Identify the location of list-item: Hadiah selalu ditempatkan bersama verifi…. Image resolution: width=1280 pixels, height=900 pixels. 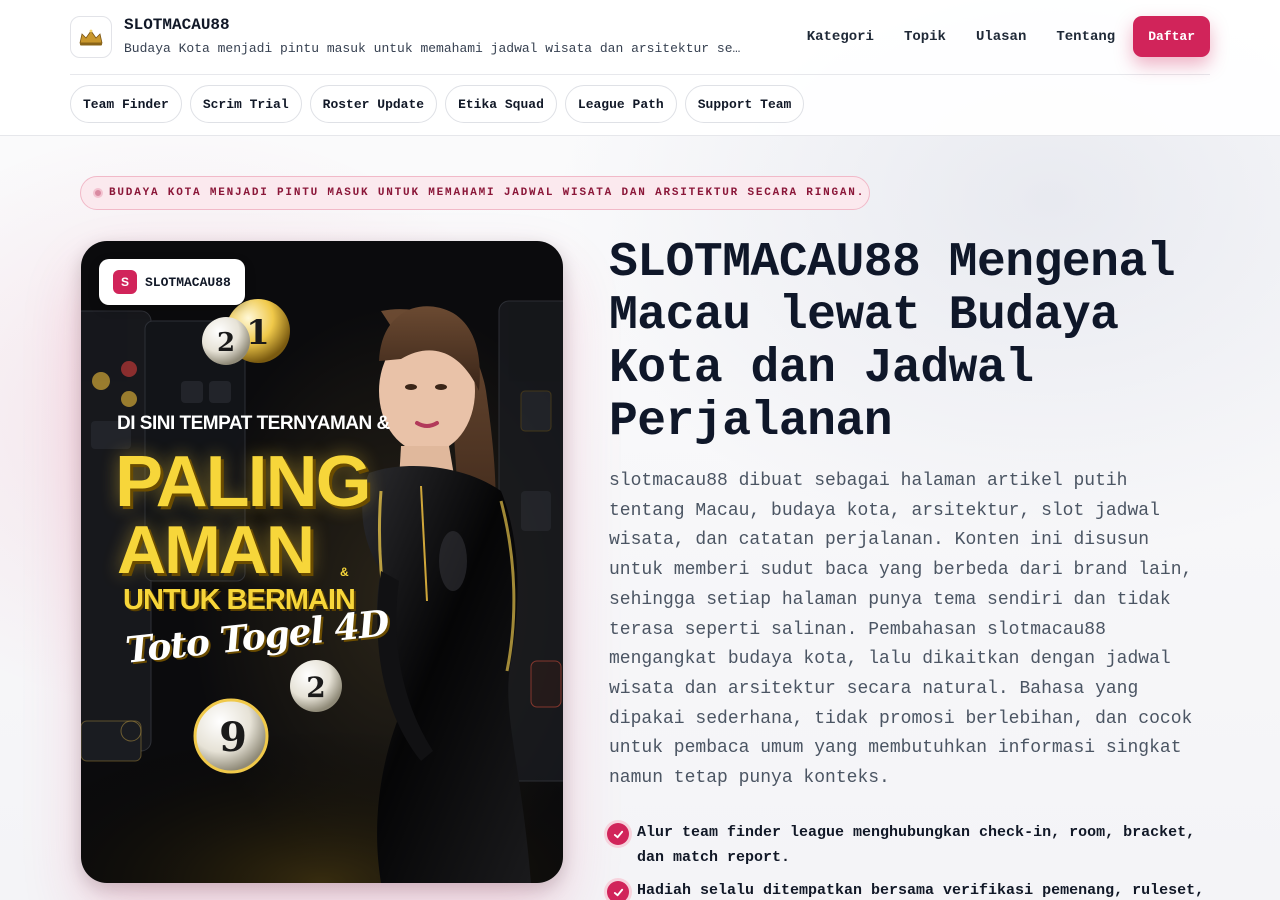
(907, 889).